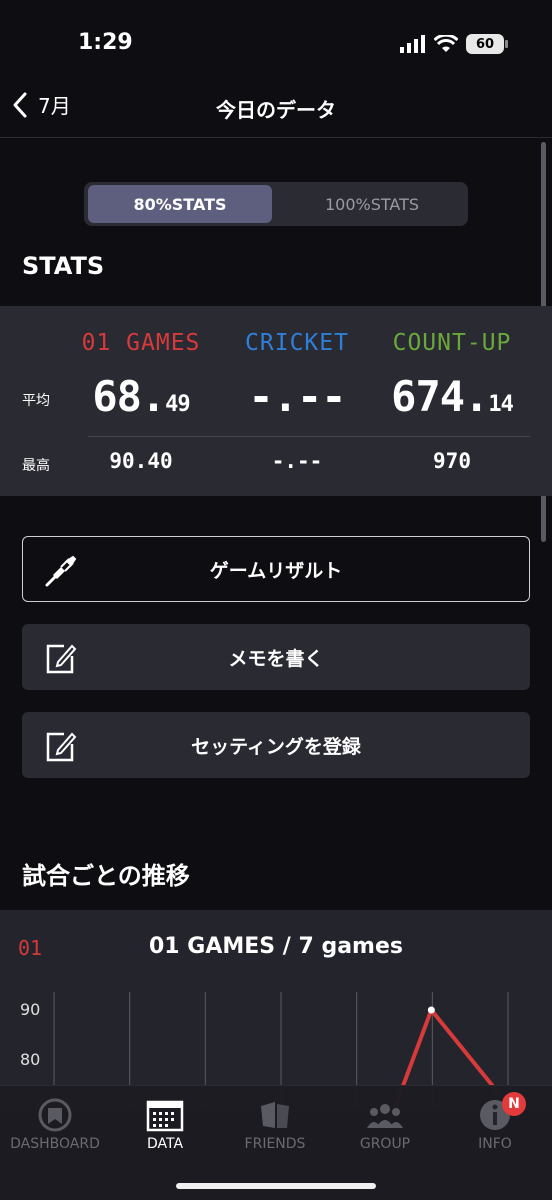 The height and width of the screenshot is (1200, 552). What do you see at coordinates (495, 1122) in the screenshot?
I see `tab-info: N INFO` at bounding box center [495, 1122].